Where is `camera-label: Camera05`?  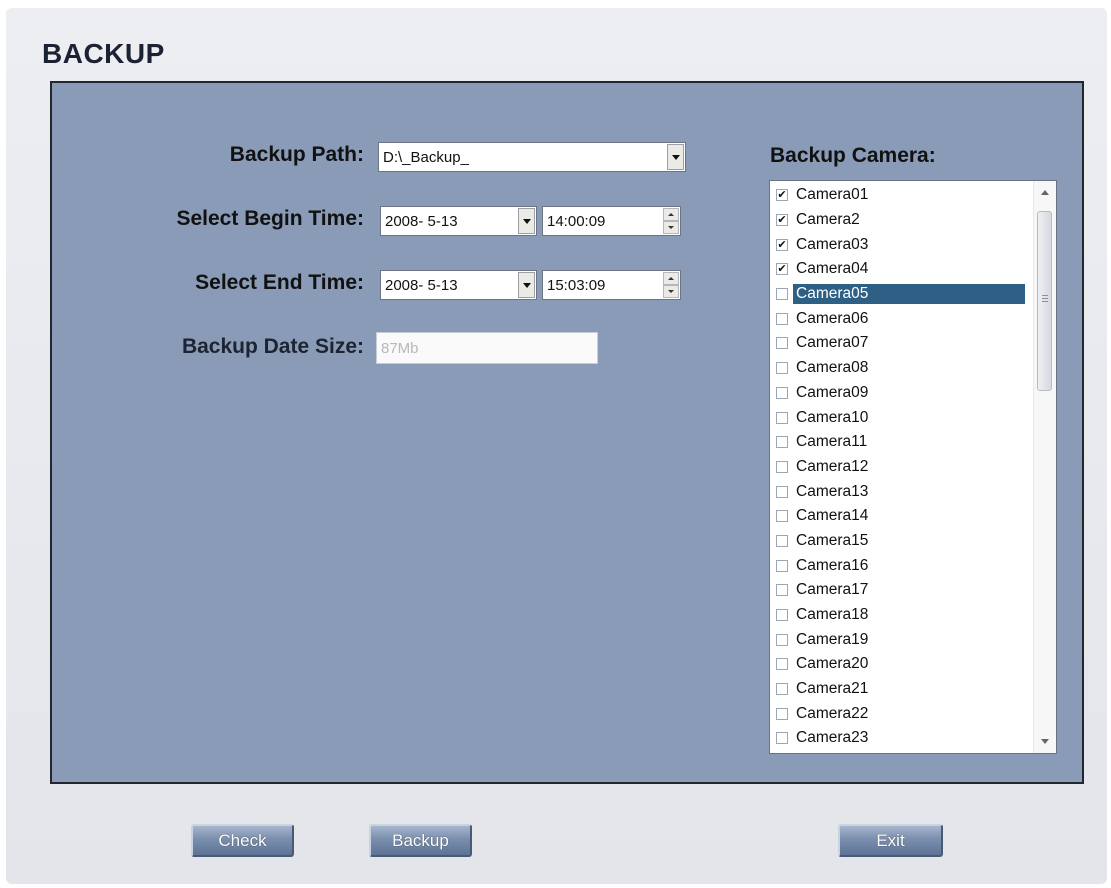 camera-label: Camera05 is located at coordinates (909, 294).